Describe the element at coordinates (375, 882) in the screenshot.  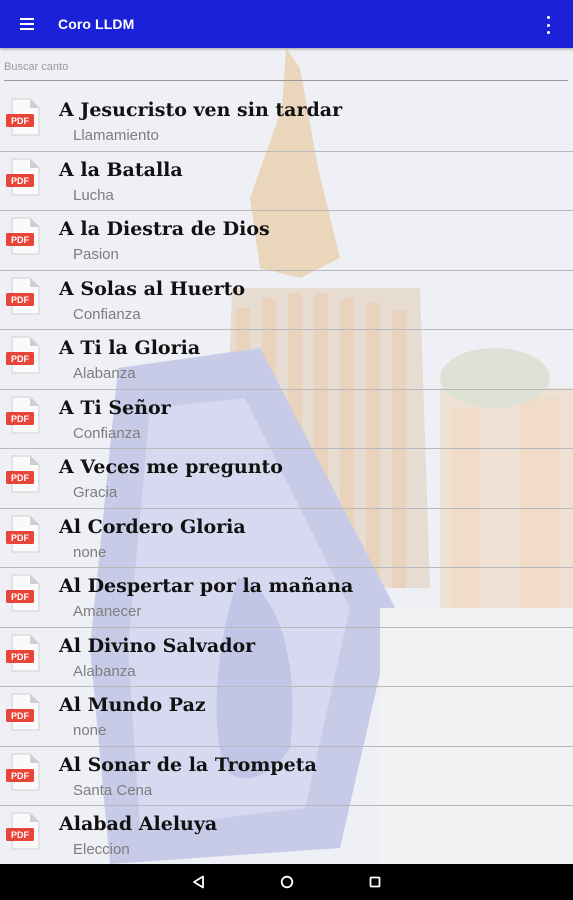
I see `recents-square-icon` at that location.